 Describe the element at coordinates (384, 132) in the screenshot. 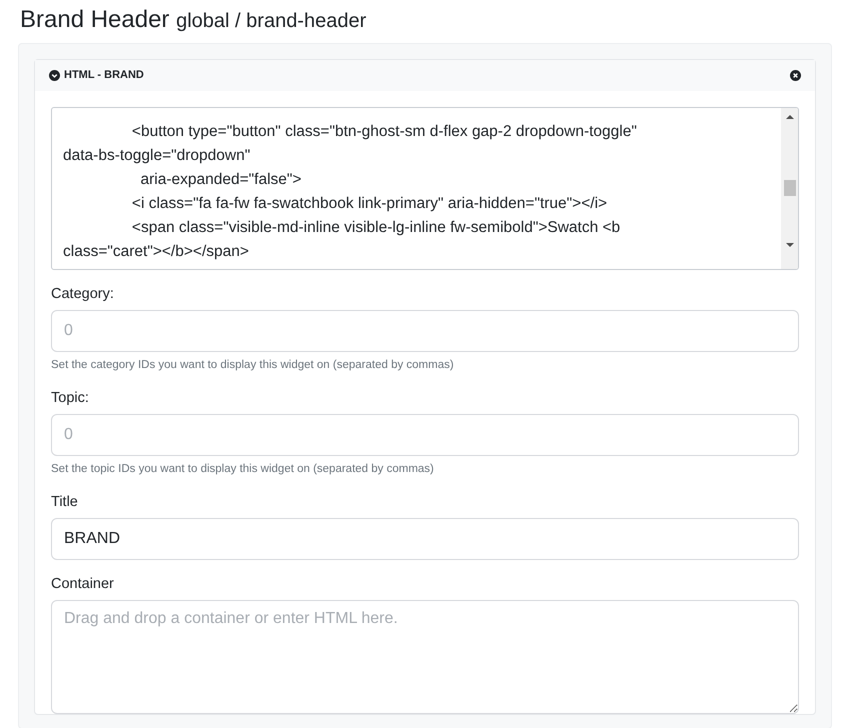

I see `code-line: <button type="button" class="btn-ghost-sm d-flex gap-2 dropdown-toggle"` at that location.